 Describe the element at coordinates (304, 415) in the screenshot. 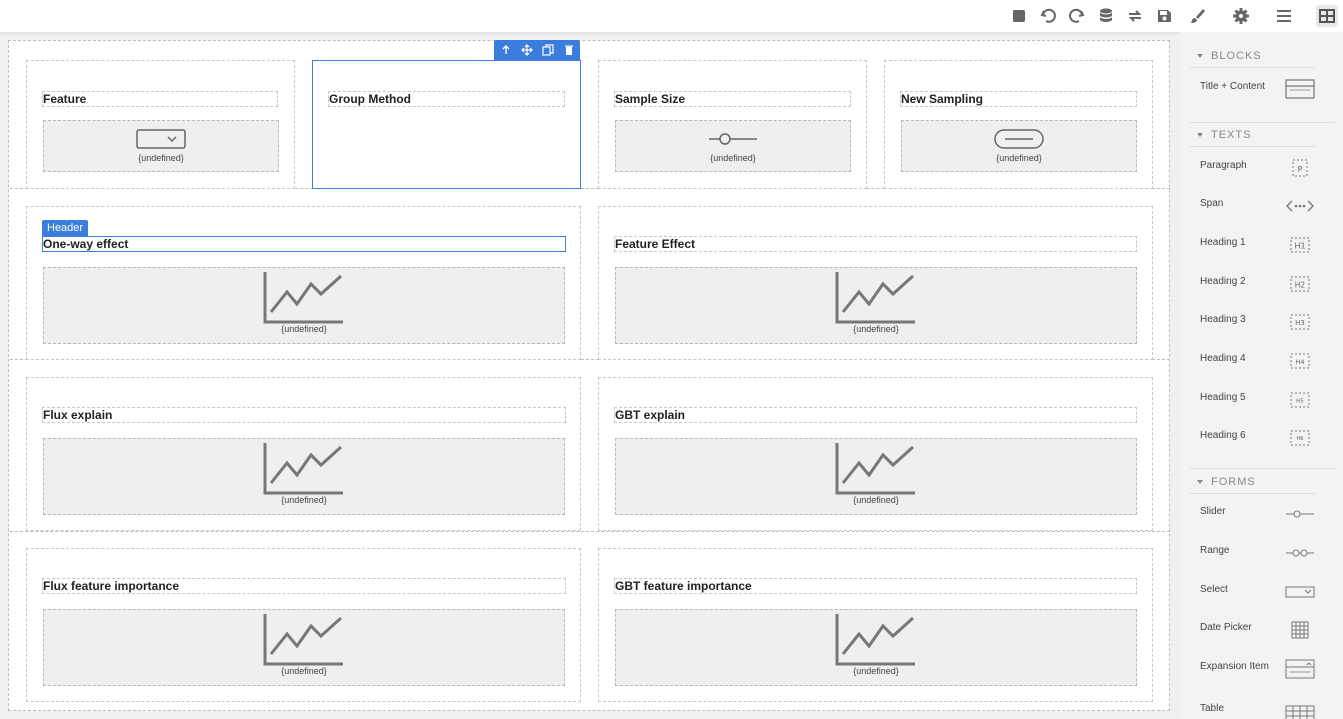

I see `column-title: Flux explain` at that location.